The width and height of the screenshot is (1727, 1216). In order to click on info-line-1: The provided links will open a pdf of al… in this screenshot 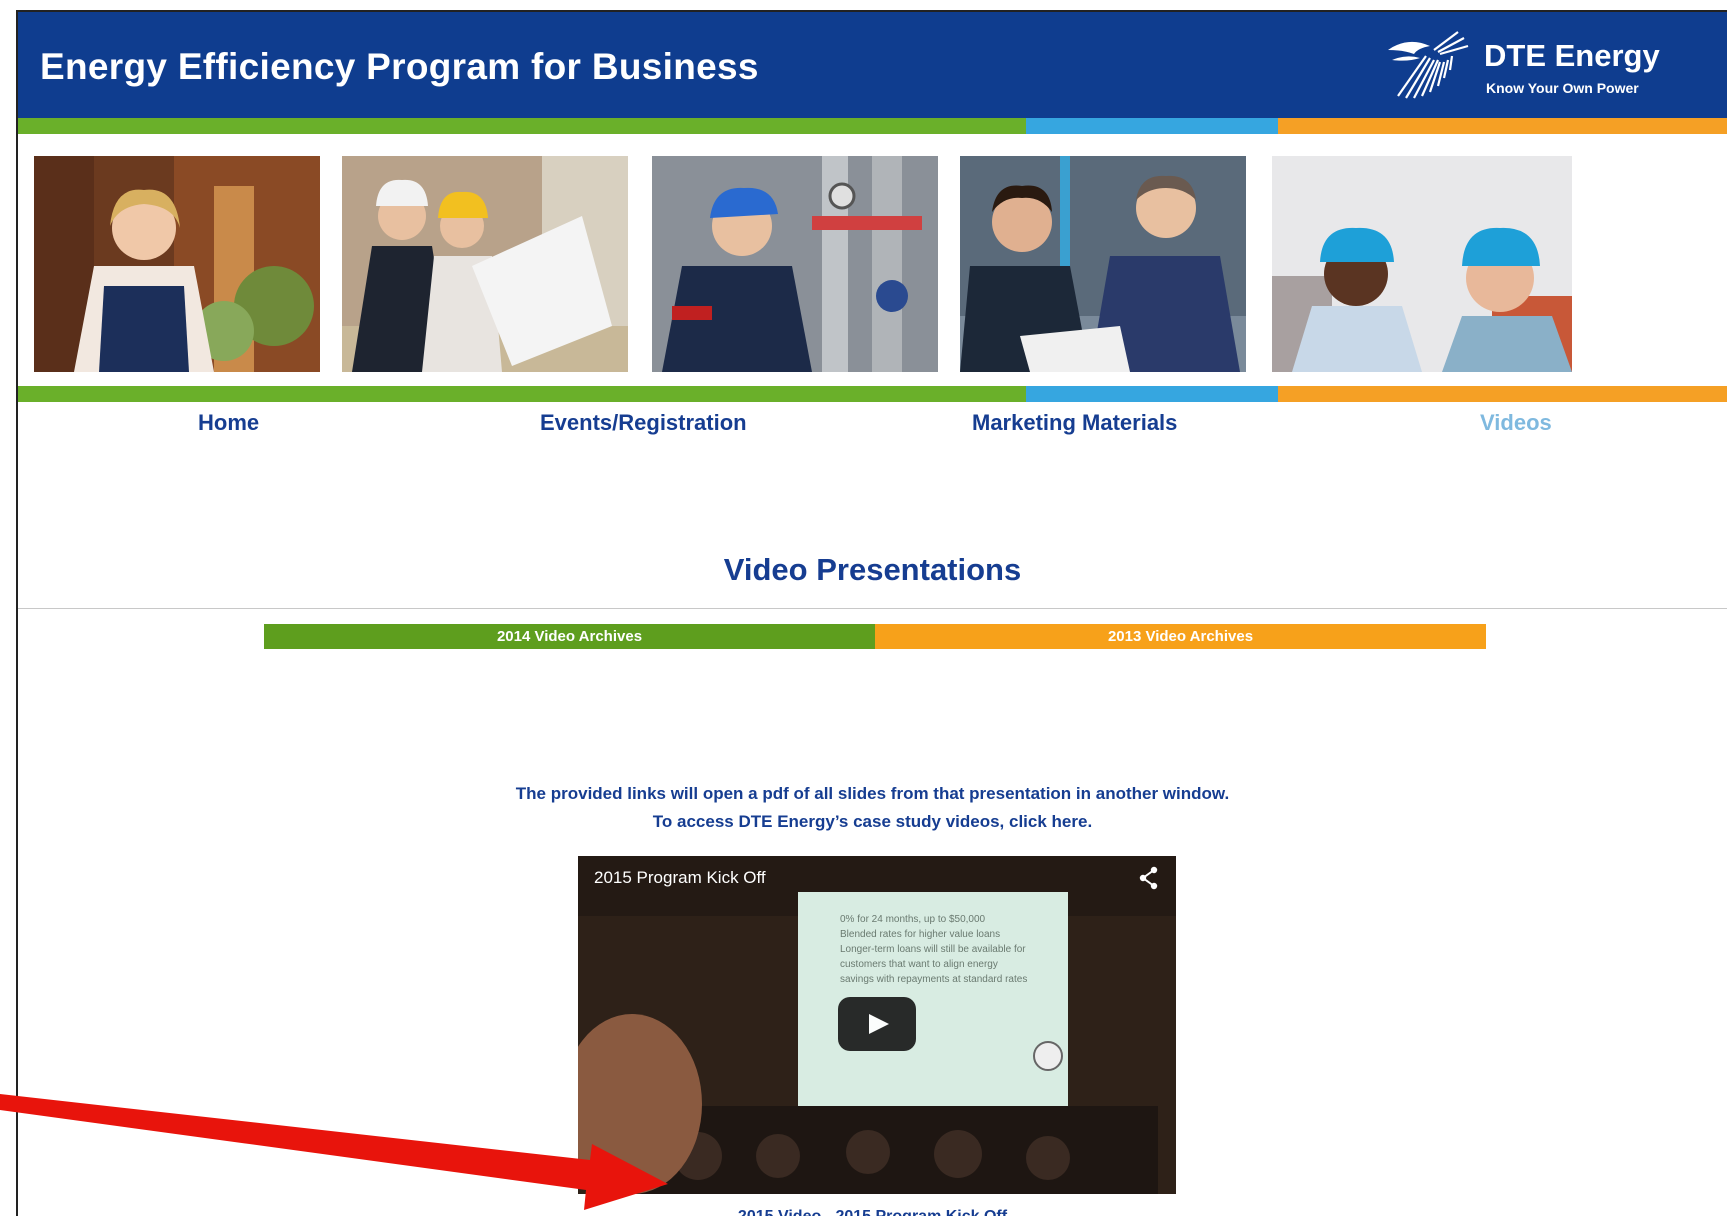, I will do `click(872, 793)`.